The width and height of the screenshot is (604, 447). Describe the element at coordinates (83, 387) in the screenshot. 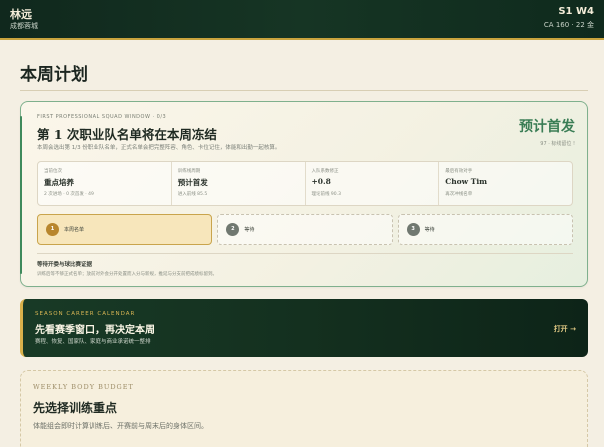

I see `budget-eyebrow: WEEKLY BODY BUDGET` at that location.